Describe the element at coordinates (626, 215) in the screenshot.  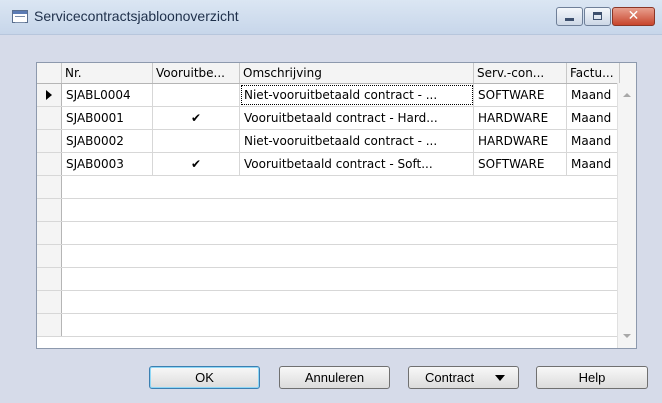
I see `vertical-scrollbar` at that location.